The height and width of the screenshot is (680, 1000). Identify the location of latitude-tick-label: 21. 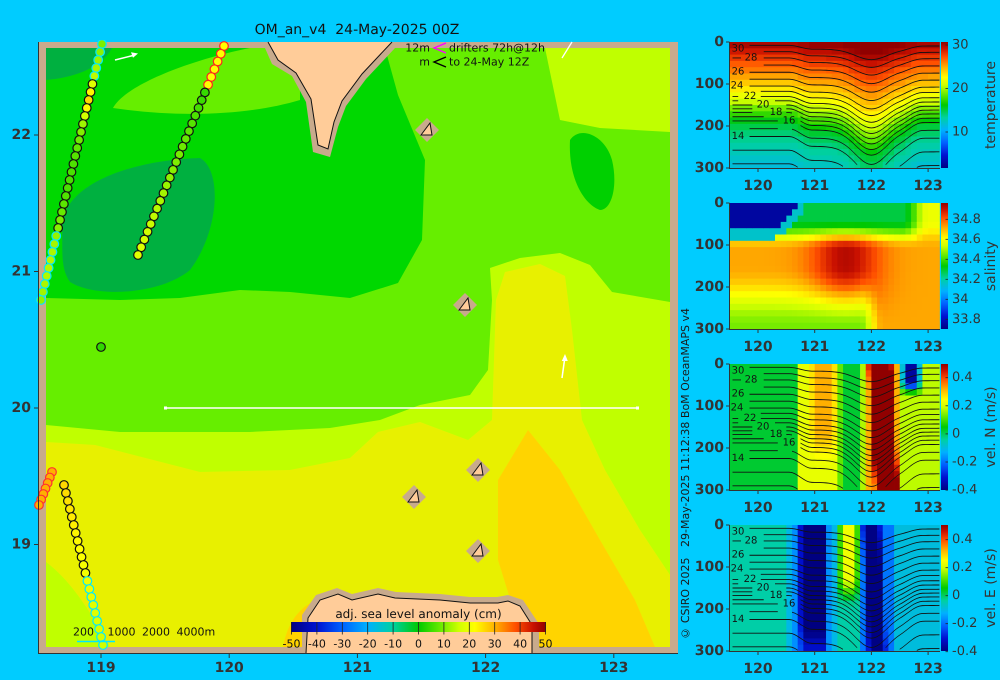
(21, 272).